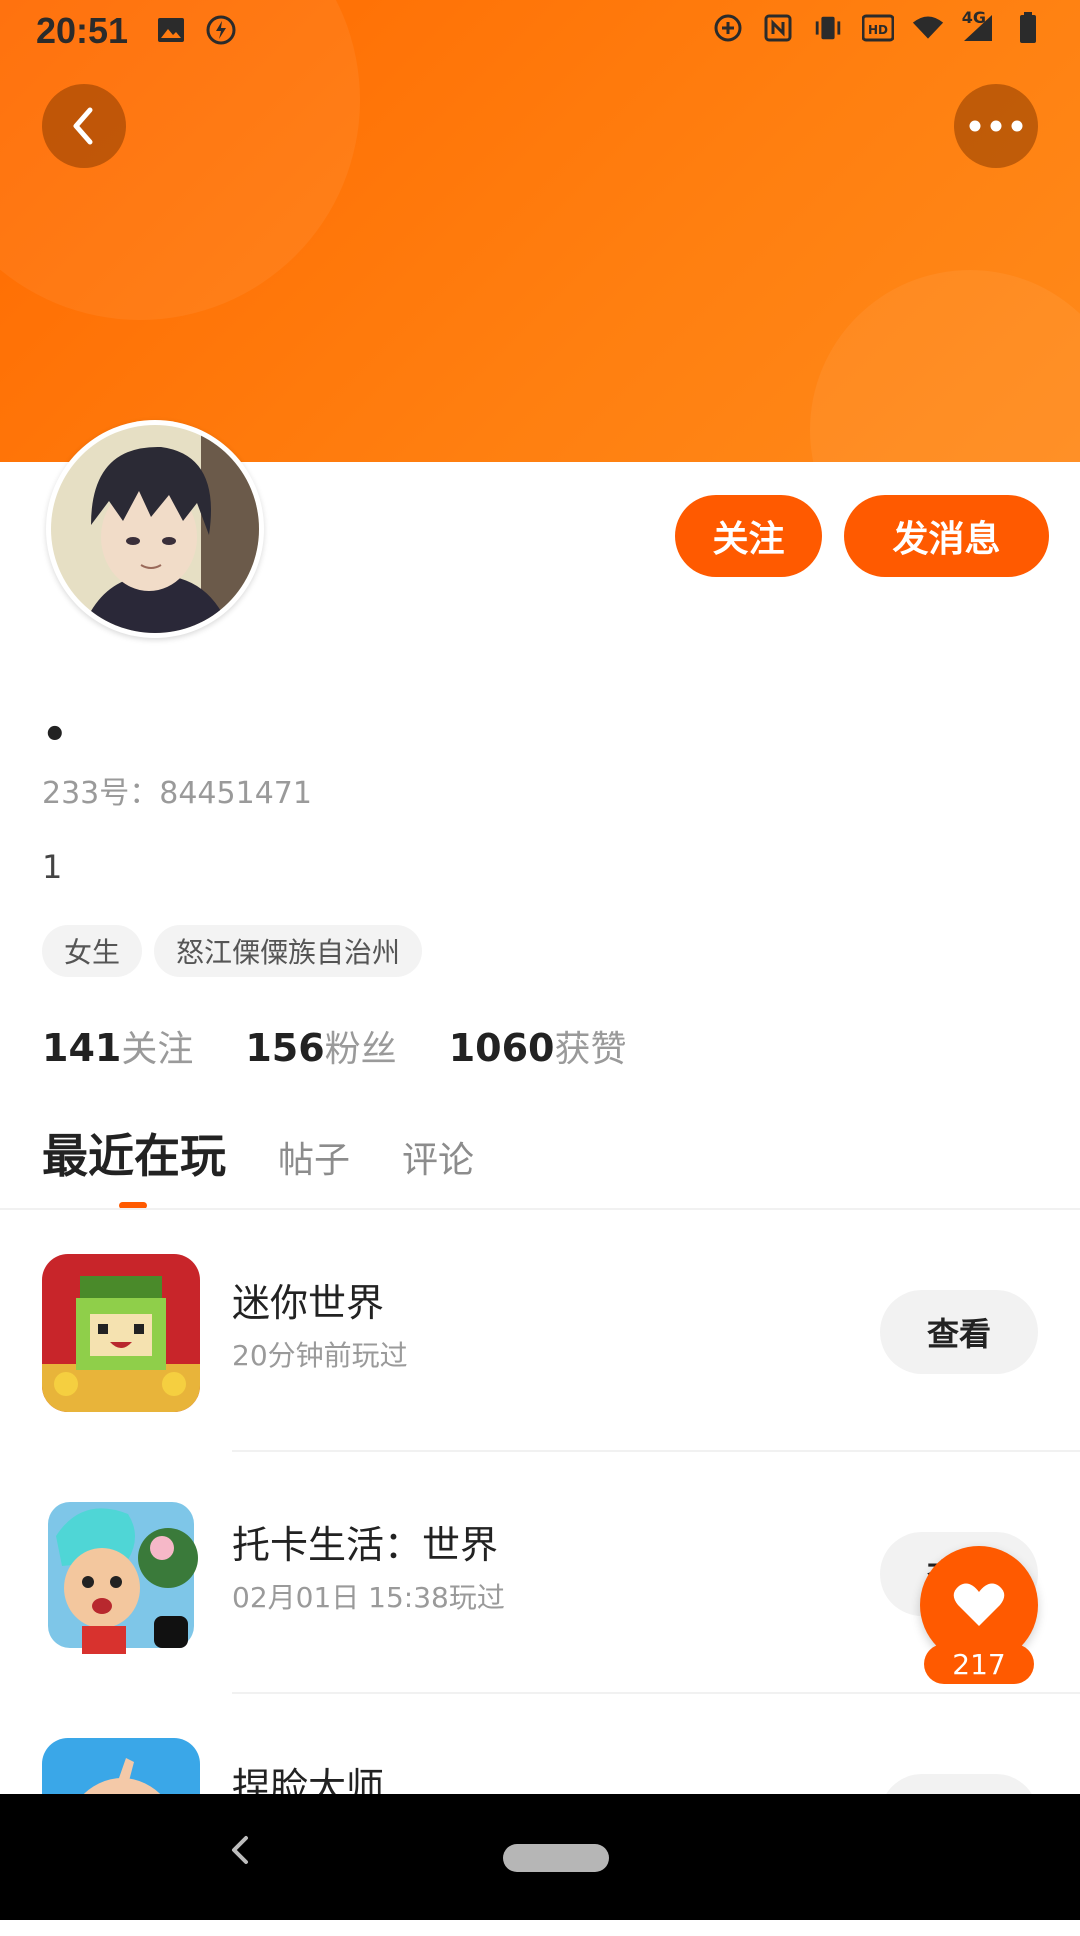 The image size is (1080, 1936). Describe the element at coordinates (1028, 28) in the screenshot. I see `battery-icon` at that location.